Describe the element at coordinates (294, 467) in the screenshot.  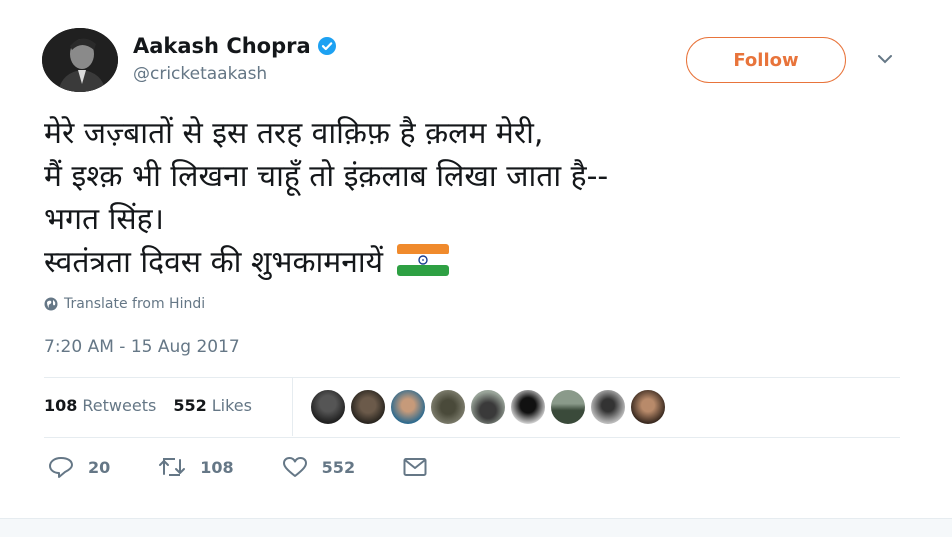
I see `heart-icon` at that location.